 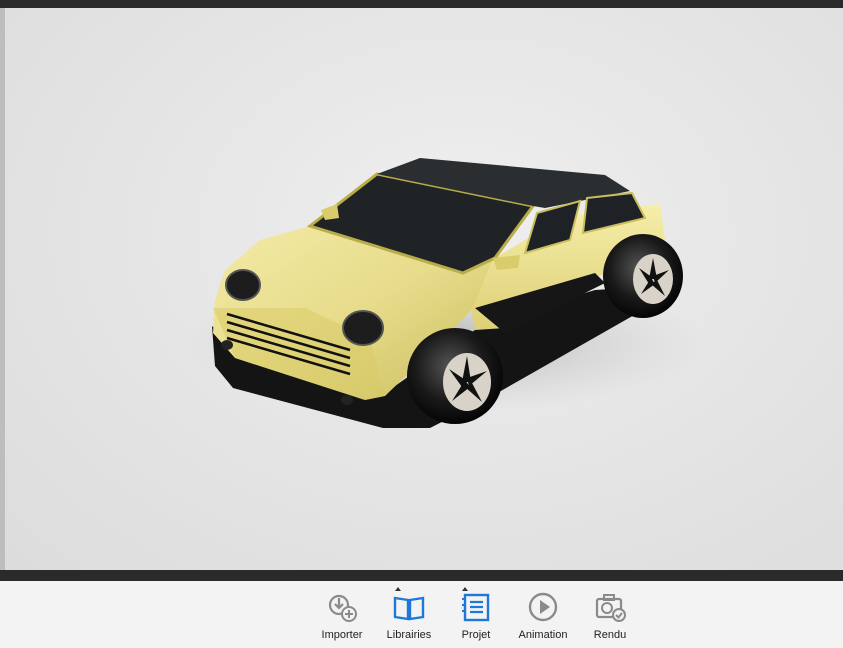 I want to click on projet-label: Projet, so click(x=476, y=635).